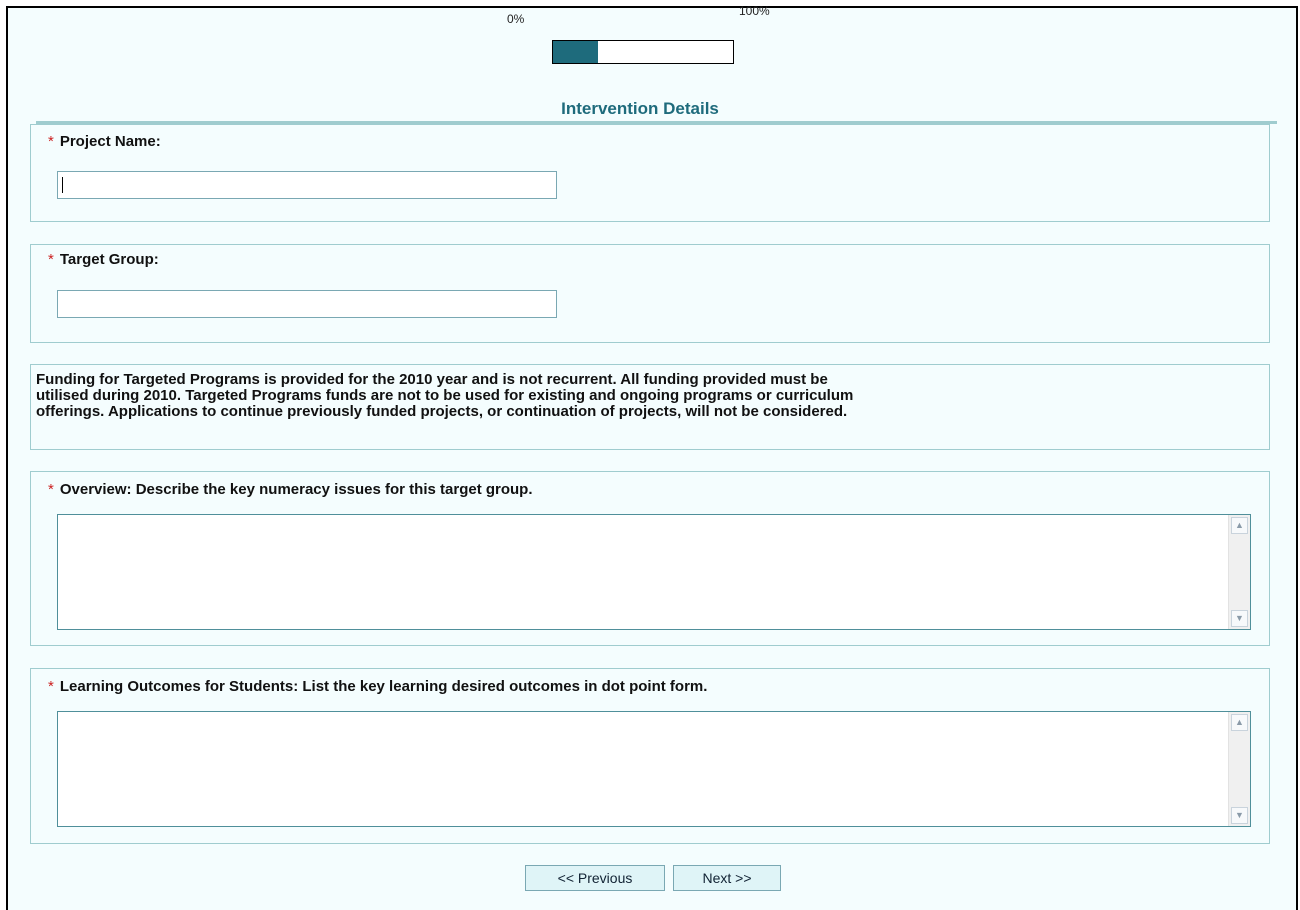 This screenshot has width=1300, height=910. Describe the element at coordinates (516, 19) in the screenshot. I see `progress-min-label: 0%` at that location.